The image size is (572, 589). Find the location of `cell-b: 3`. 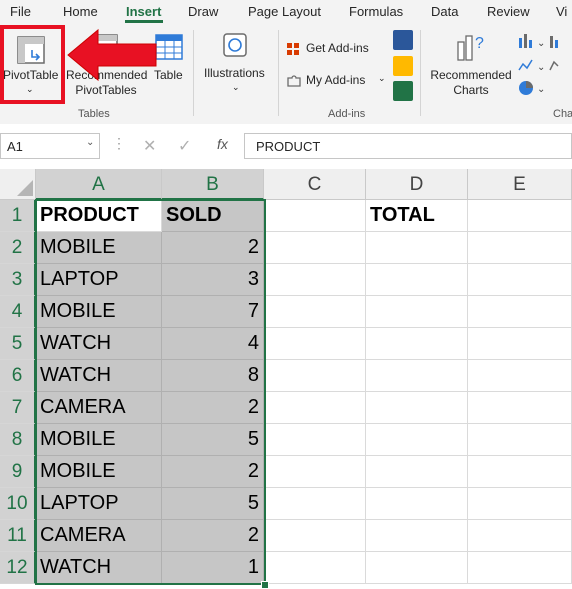

cell-b: 3 is located at coordinates (213, 280).